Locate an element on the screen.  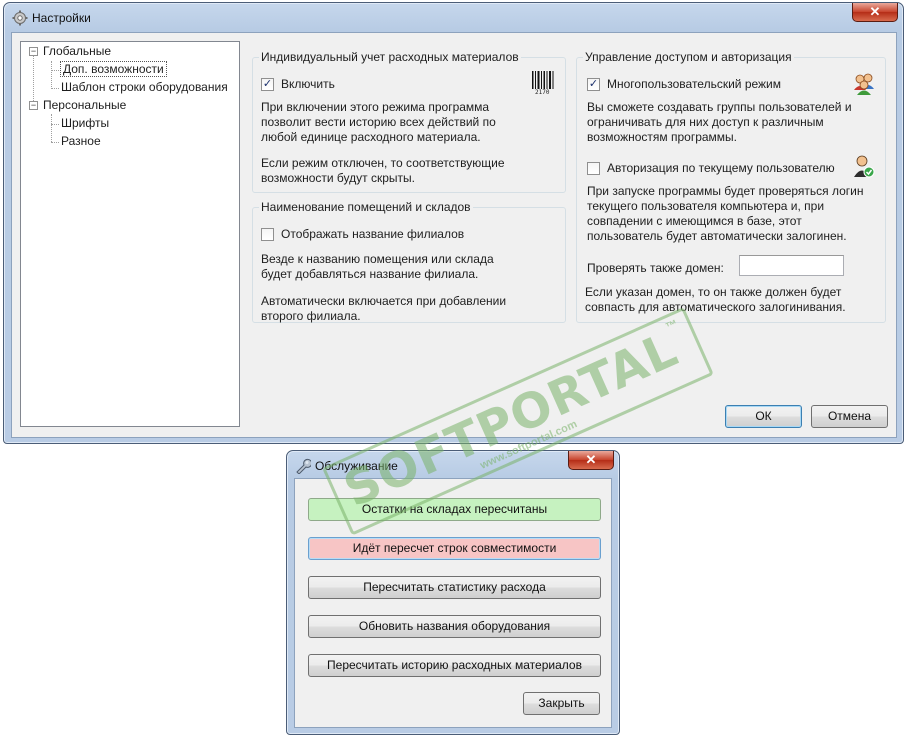
auth-current-user-label: Авторизация по текущему пользователю is located at coordinates (721, 168).